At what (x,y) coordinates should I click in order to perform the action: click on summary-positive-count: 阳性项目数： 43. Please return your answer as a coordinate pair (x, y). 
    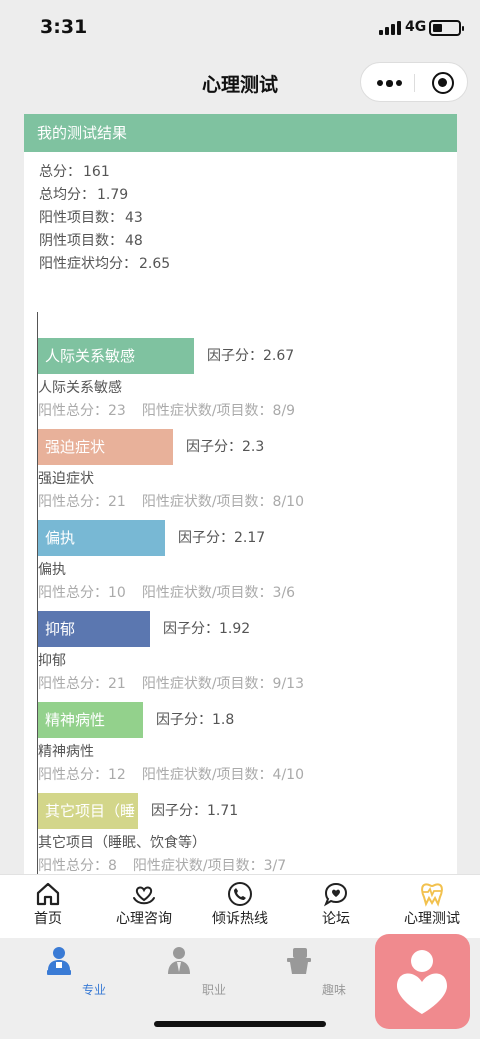
    Looking at the image, I should click on (103, 218).